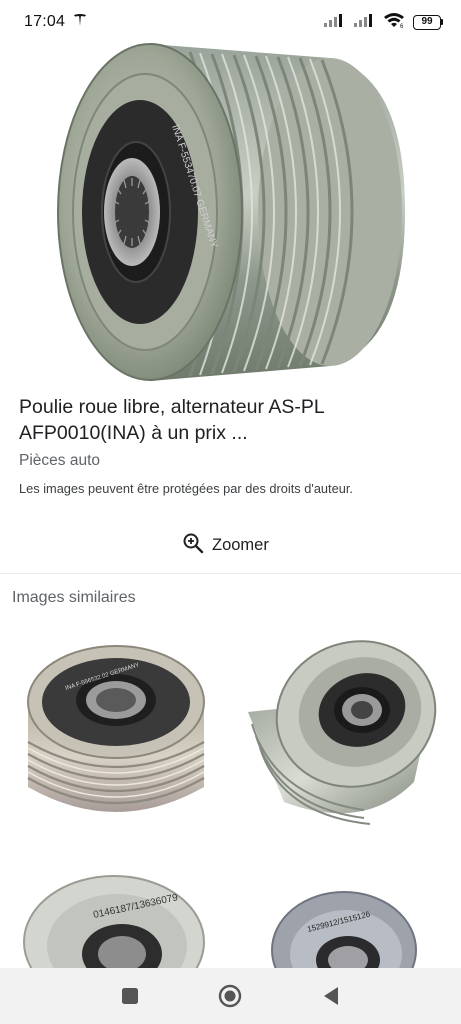  I want to click on source-site: Pièces auto, so click(59, 461).